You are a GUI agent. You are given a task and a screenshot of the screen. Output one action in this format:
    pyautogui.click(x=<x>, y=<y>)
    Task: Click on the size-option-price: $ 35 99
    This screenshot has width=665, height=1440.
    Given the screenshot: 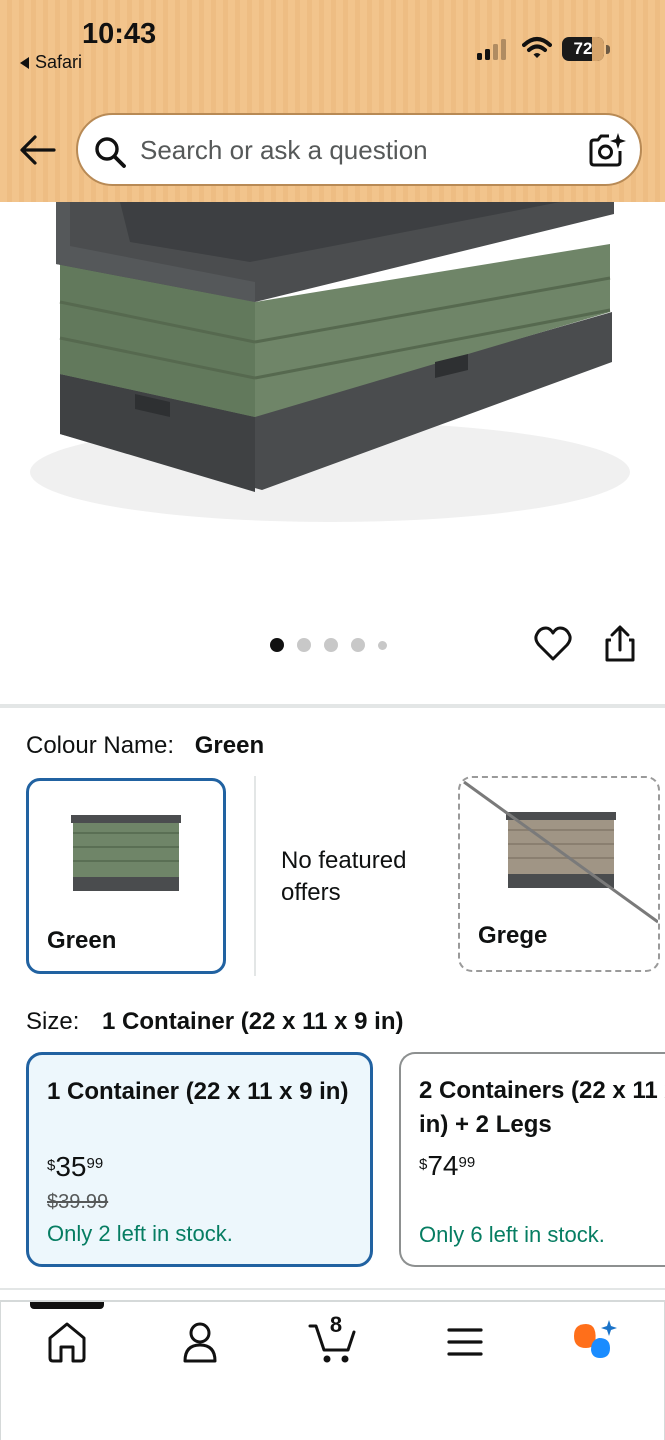 What is the action you would take?
    pyautogui.click(x=75, y=1167)
    